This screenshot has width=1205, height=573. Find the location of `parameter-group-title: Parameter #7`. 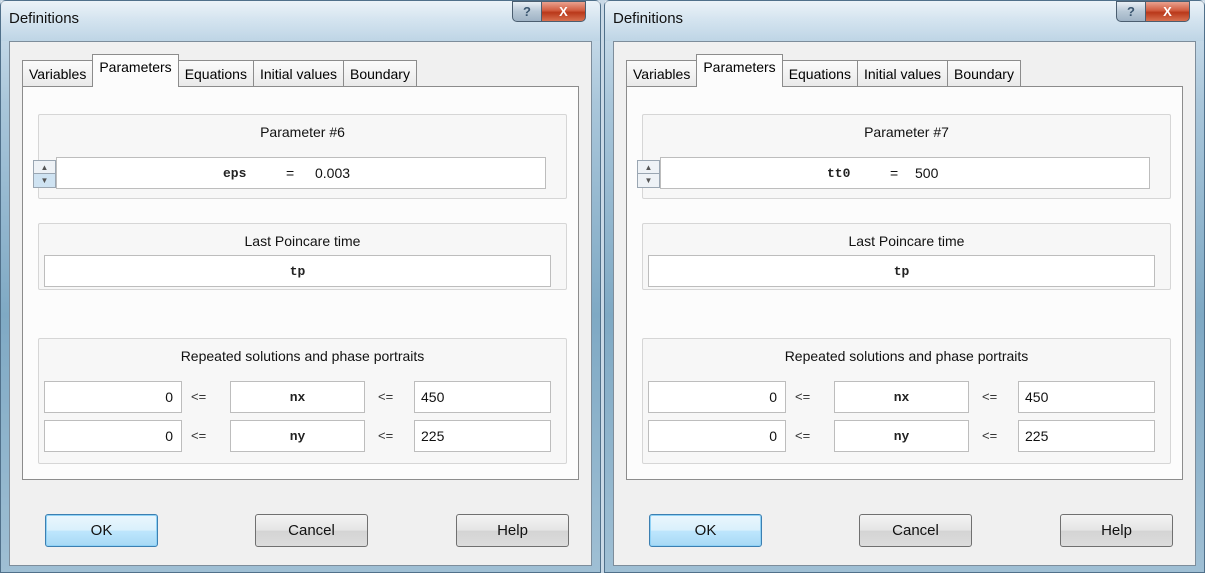

parameter-group-title: Parameter #7 is located at coordinates (906, 132).